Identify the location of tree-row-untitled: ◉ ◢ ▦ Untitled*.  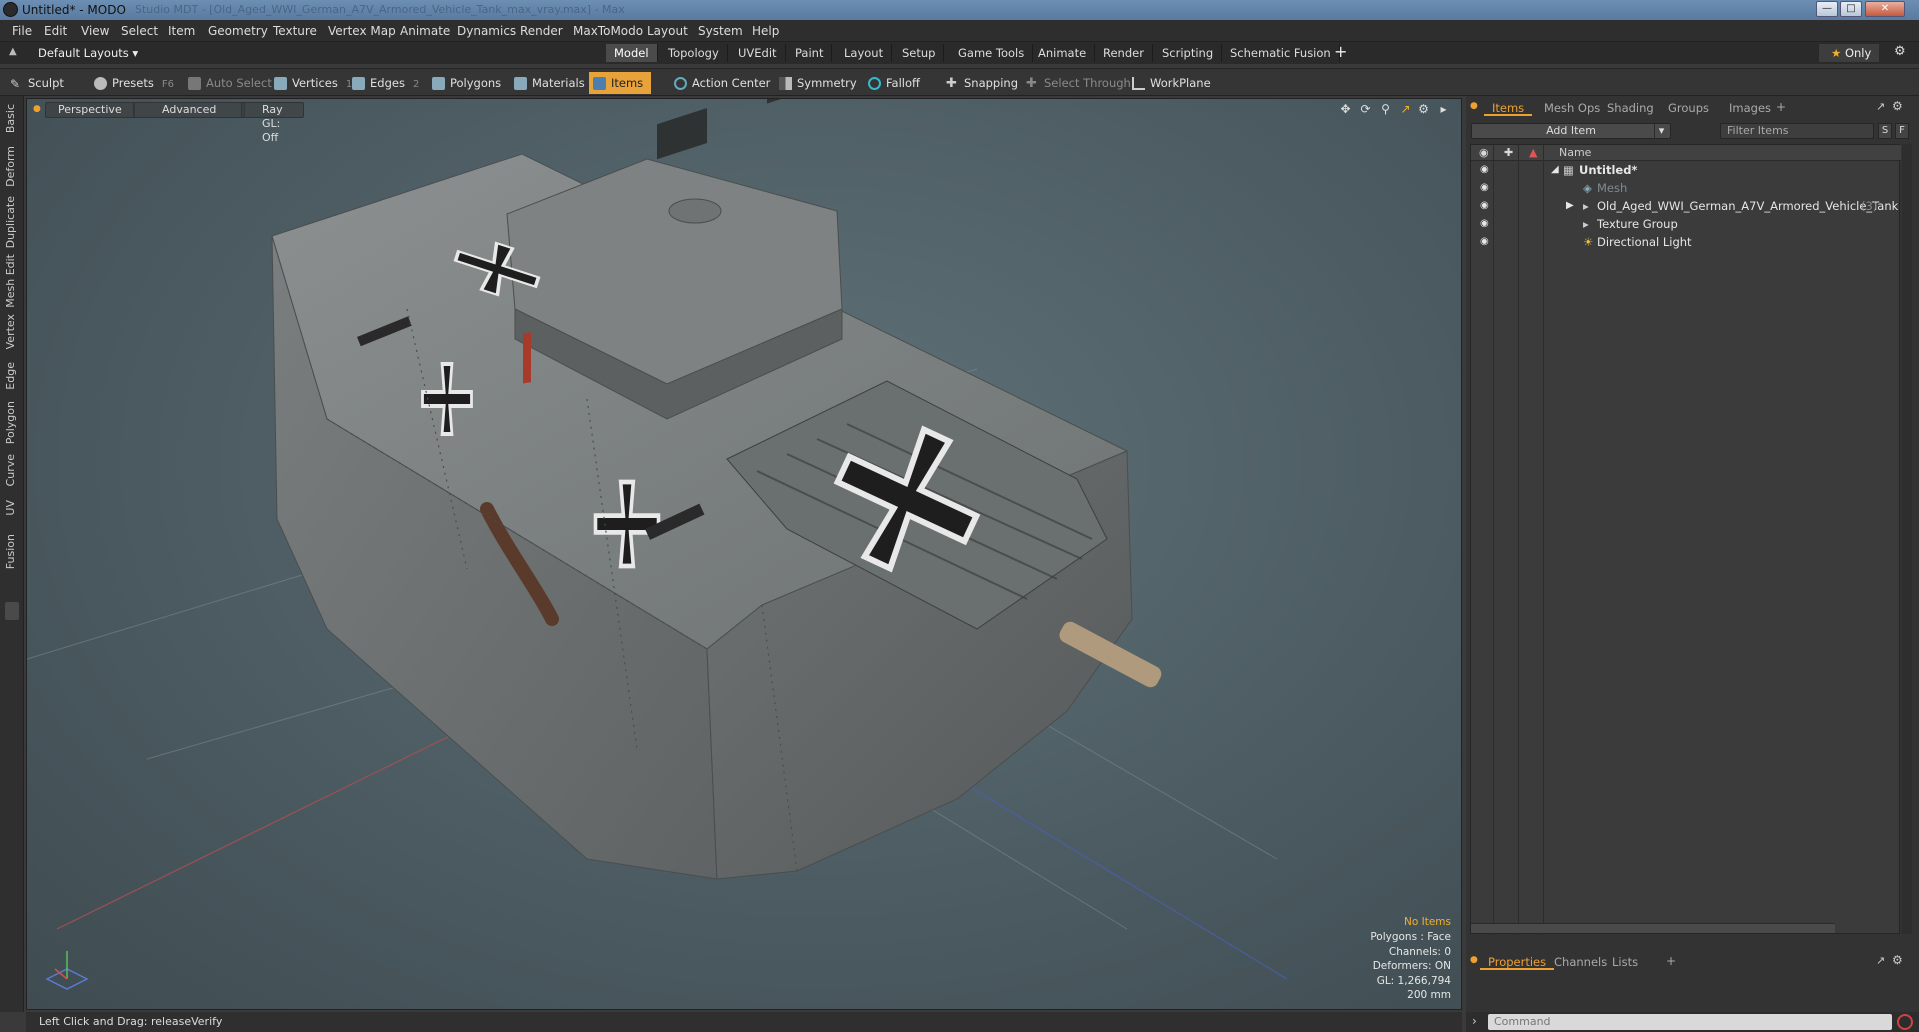
(1686, 170).